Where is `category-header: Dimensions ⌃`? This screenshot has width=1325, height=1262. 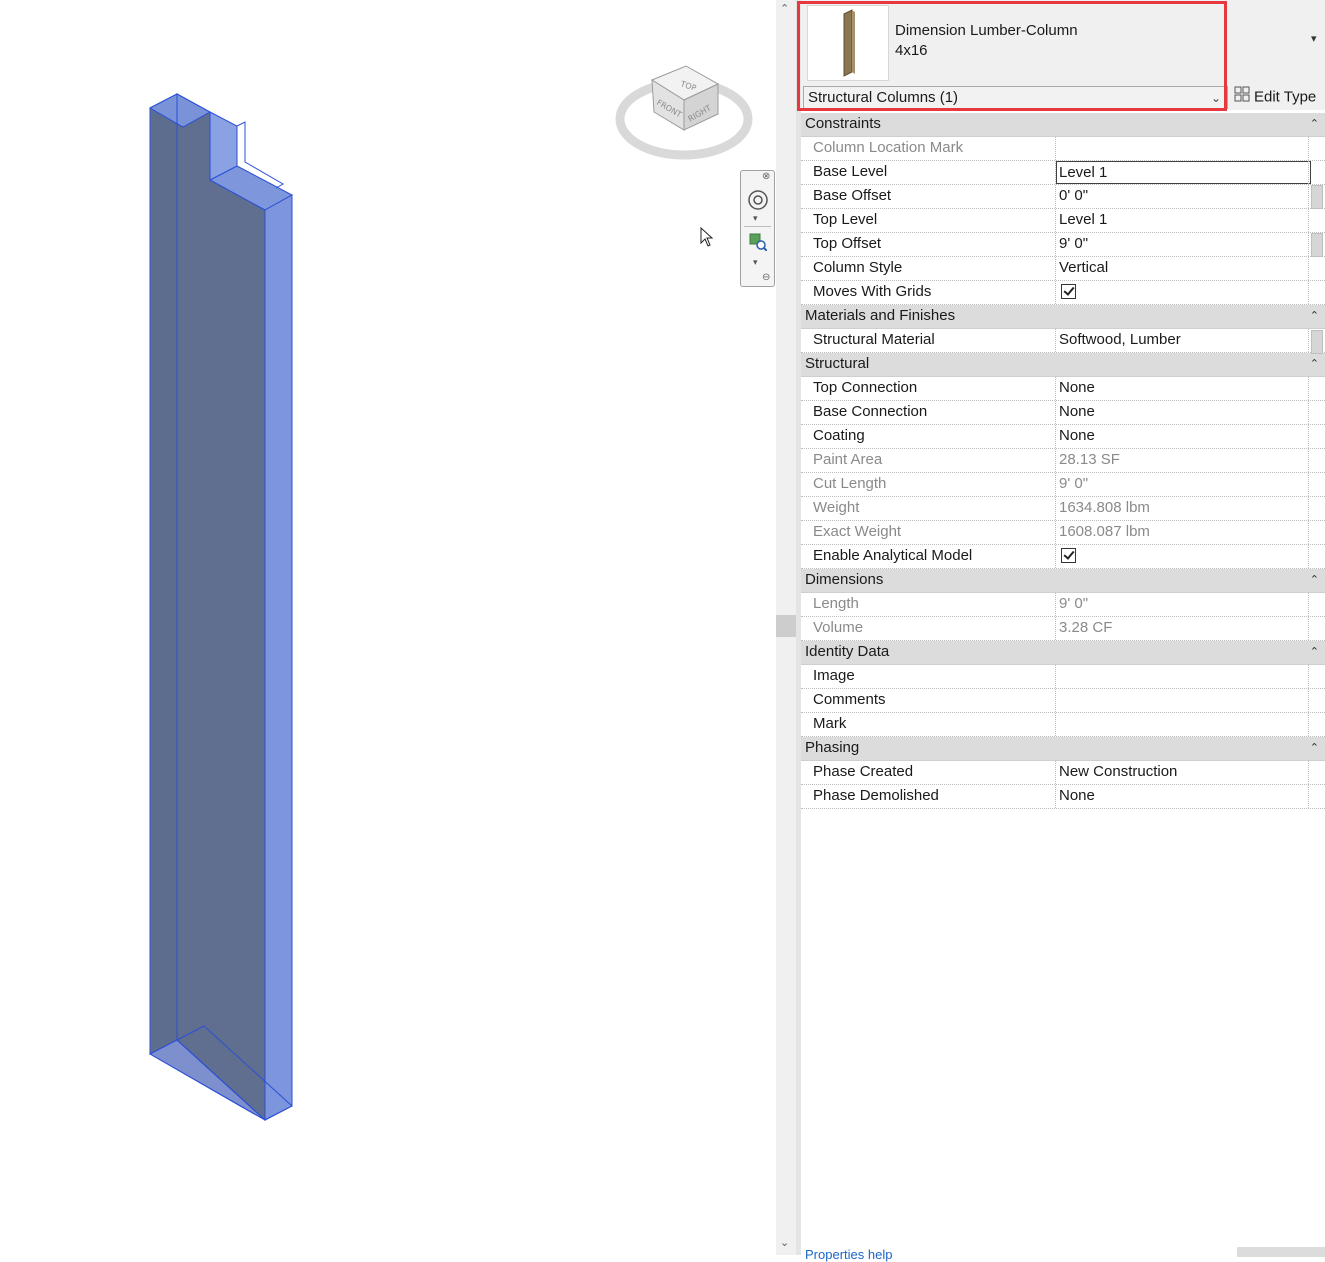
category-header: Dimensions ⌃ is located at coordinates (1063, 581).